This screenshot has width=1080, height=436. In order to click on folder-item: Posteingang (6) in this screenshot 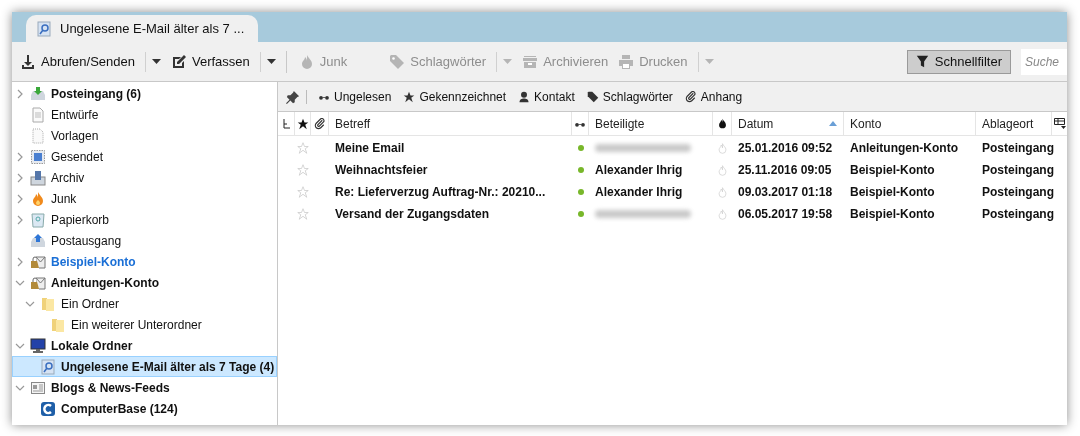, I will do `click(144, 93)`.